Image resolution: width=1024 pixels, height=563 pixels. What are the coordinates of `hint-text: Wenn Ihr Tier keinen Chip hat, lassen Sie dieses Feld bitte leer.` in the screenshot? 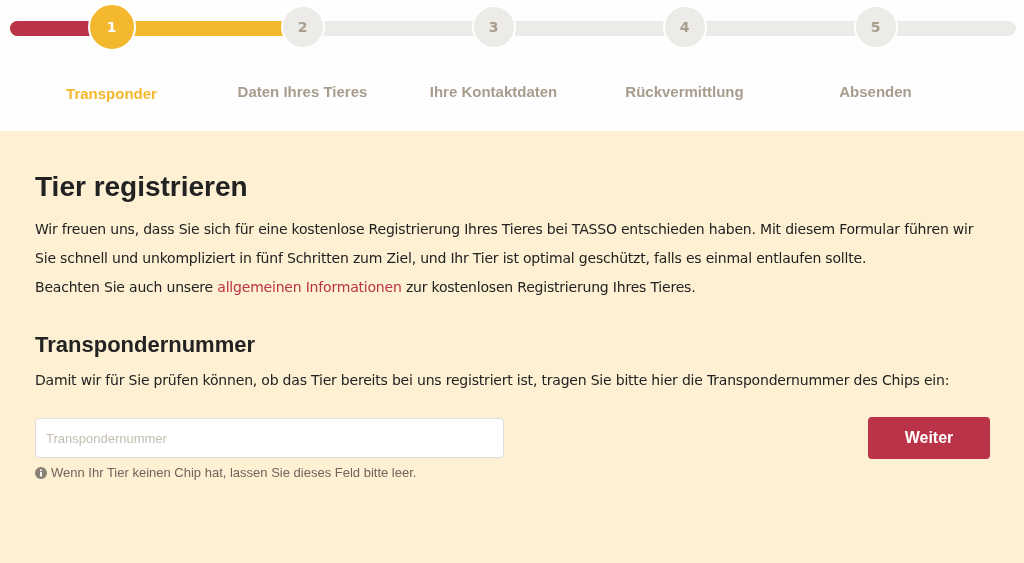 It's located at (234, 472).